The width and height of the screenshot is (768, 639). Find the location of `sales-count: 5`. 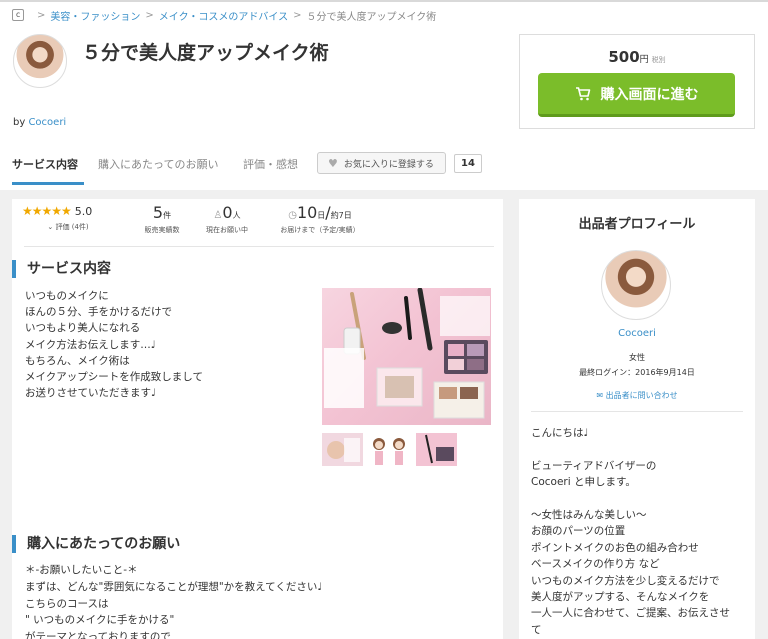

sales-count: 5 is located at coordinates (158, 212).